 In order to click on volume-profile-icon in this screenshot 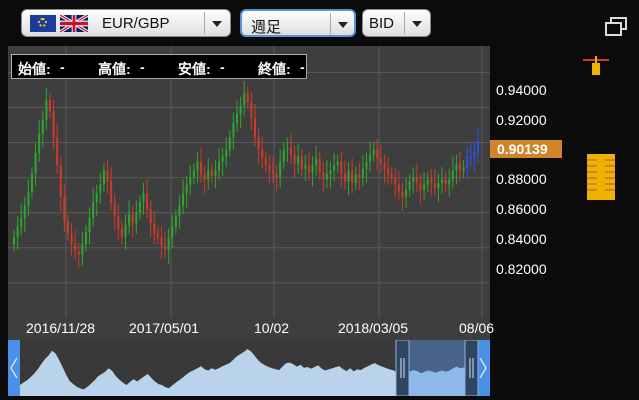, I will do `click(601, 177)`.